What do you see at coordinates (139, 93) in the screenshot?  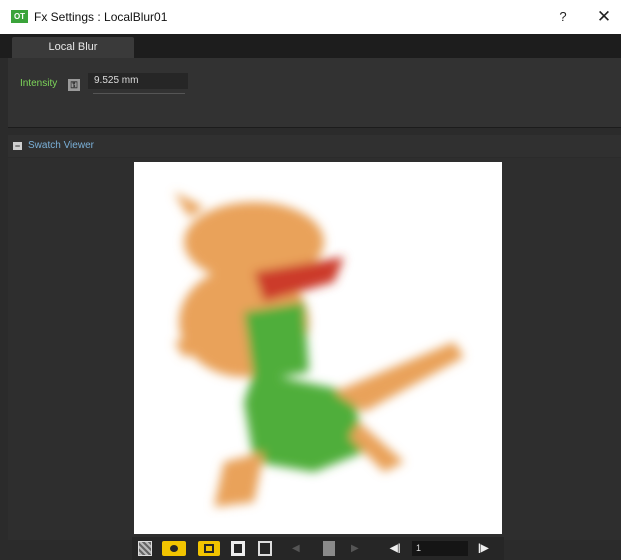 I see `intensity-slider-track` at bounding box center [139, 93].